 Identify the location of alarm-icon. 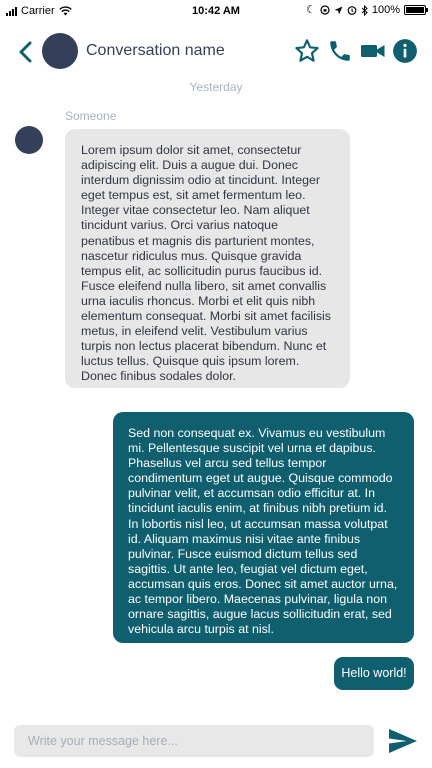
(352, 10).